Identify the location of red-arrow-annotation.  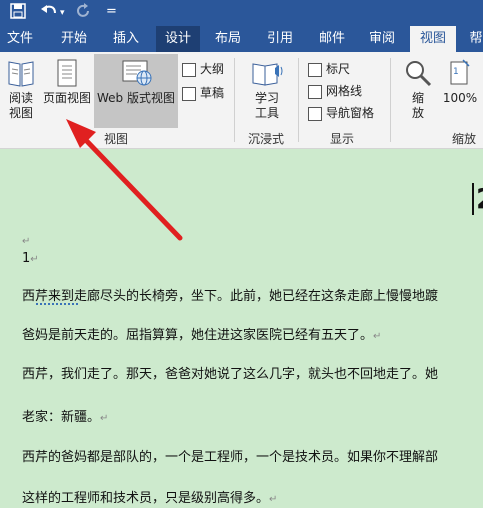
(124, 180).